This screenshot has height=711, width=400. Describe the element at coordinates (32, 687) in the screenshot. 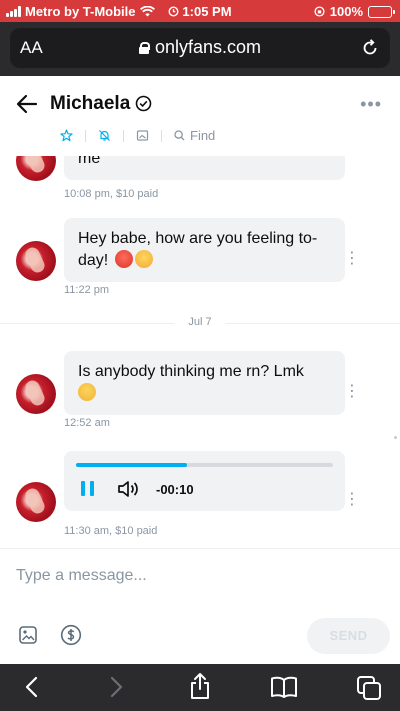

I see `back-icon` at that location.